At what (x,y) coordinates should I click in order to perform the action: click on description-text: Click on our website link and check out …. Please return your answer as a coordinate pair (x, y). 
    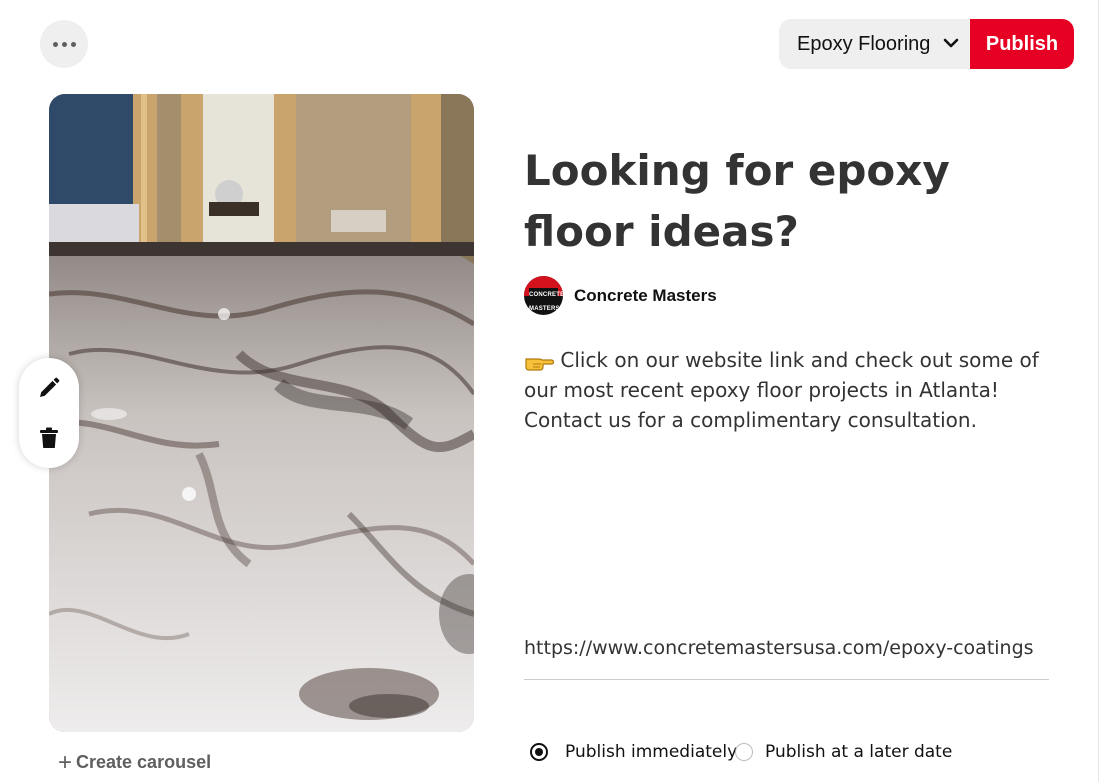
    Looking at the image, I should click on (781, 390).